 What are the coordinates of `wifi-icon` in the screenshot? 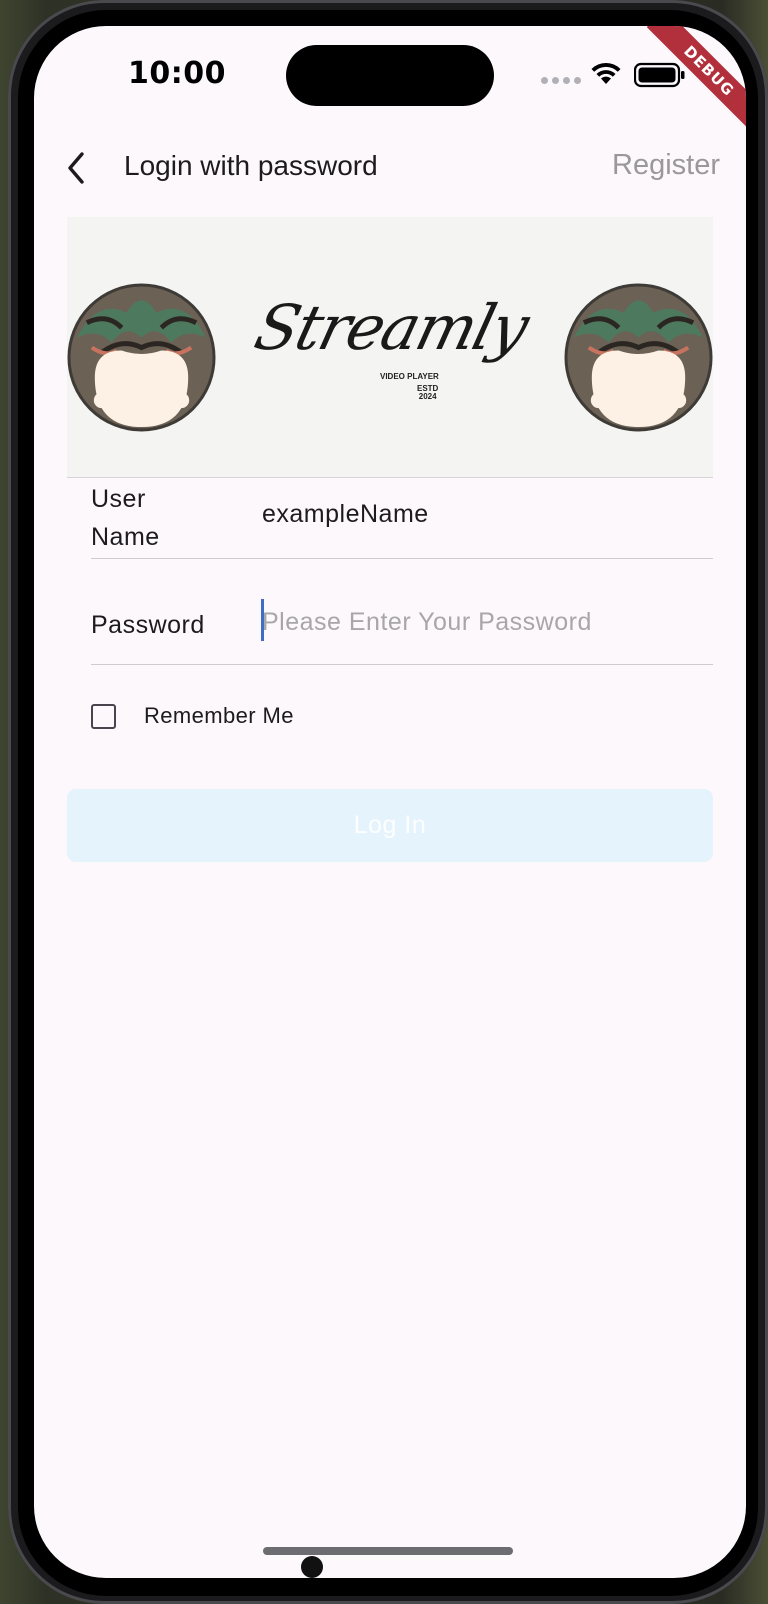 It's located at (606, 73).